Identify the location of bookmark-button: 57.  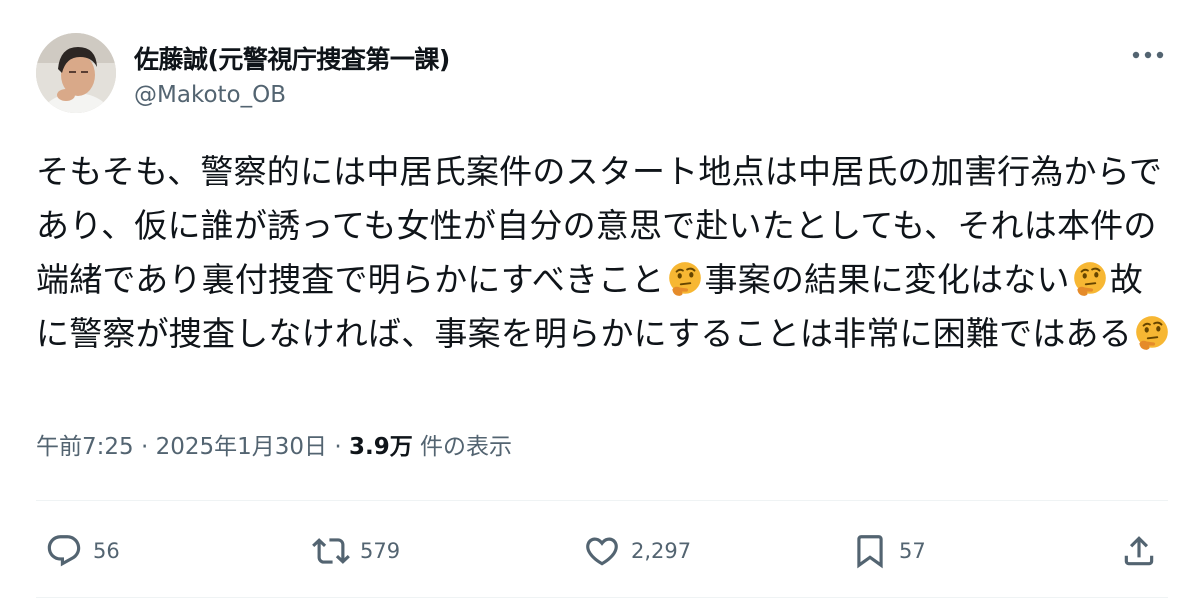
(888, 551).